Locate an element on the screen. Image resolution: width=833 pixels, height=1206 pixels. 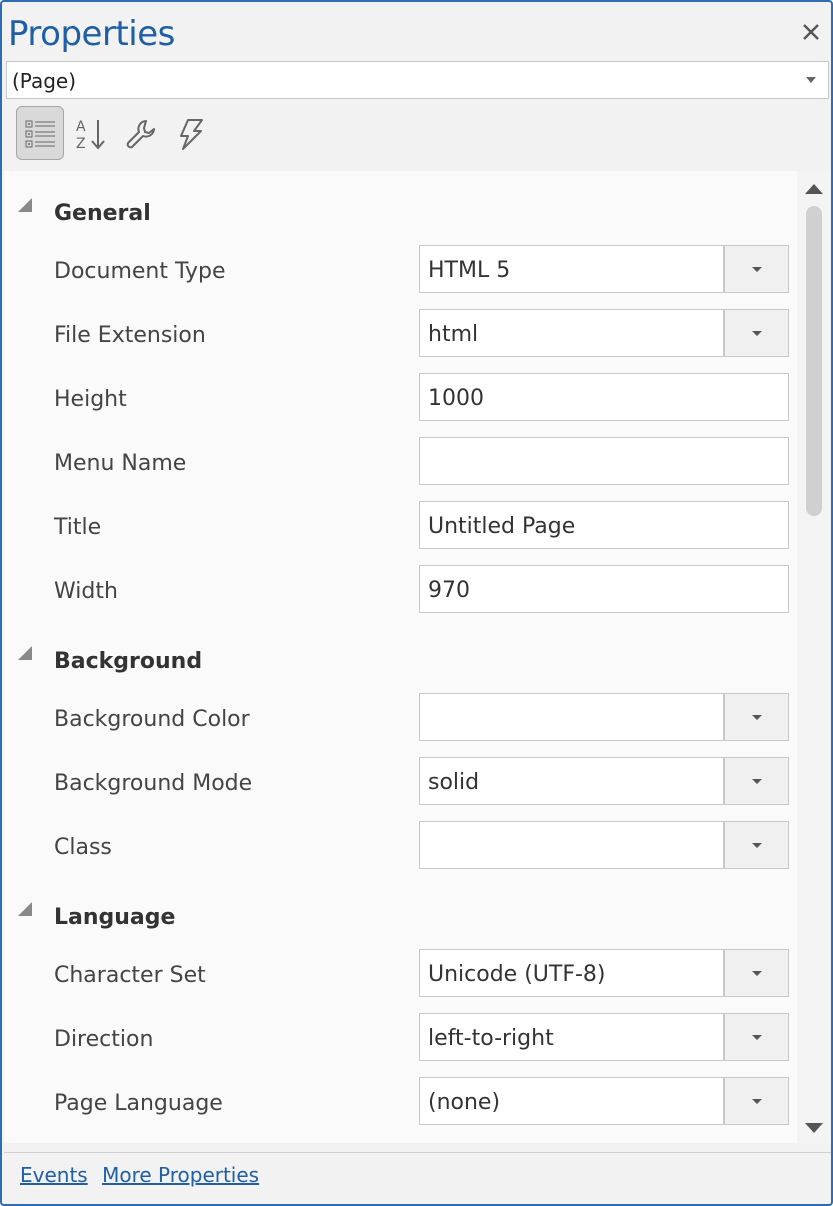
close-button is located at coordinates (811, 32).